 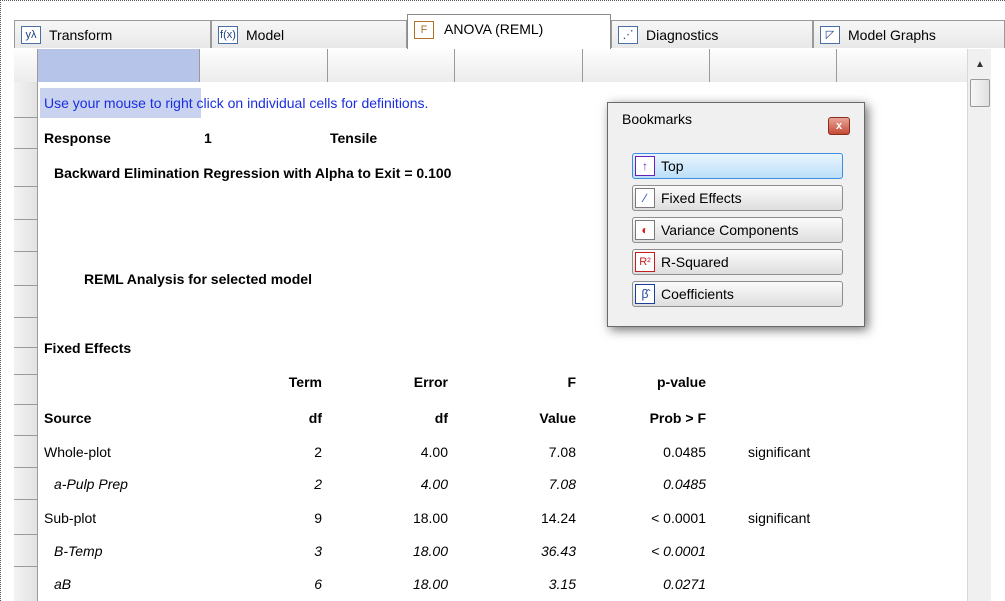 What do you see at coordinates (198, 279) in the screenshot?
I see `analysis-title: REML Analysis for selected model` at bounding box center [198, 279].